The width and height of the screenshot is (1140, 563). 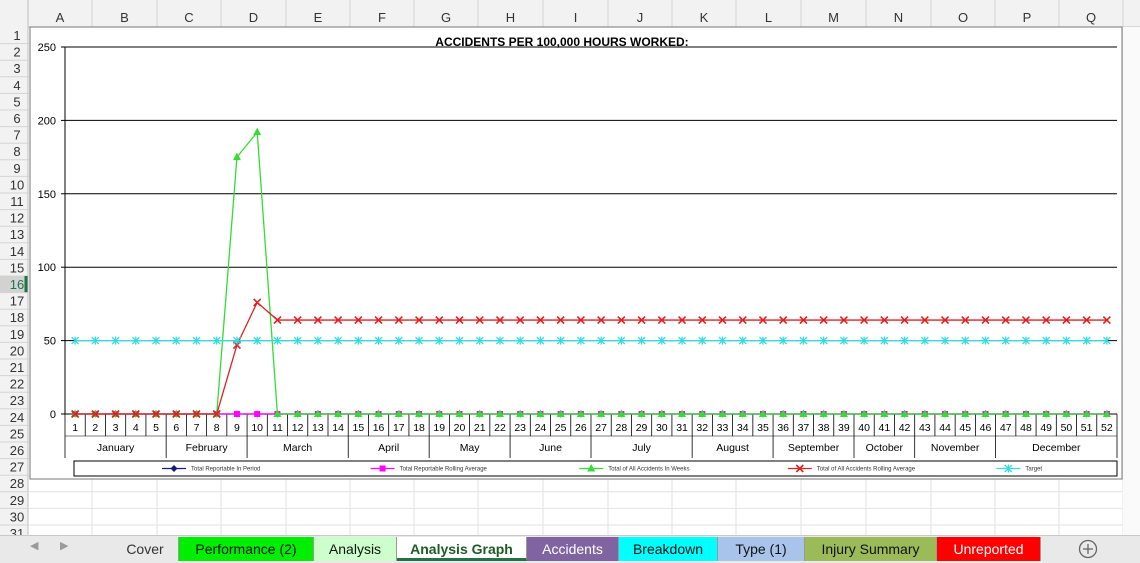 What do you see at coordinates (156, 428) in the screenshot?
I see `x-tick-label: 5` at bounding box center [156, 428].